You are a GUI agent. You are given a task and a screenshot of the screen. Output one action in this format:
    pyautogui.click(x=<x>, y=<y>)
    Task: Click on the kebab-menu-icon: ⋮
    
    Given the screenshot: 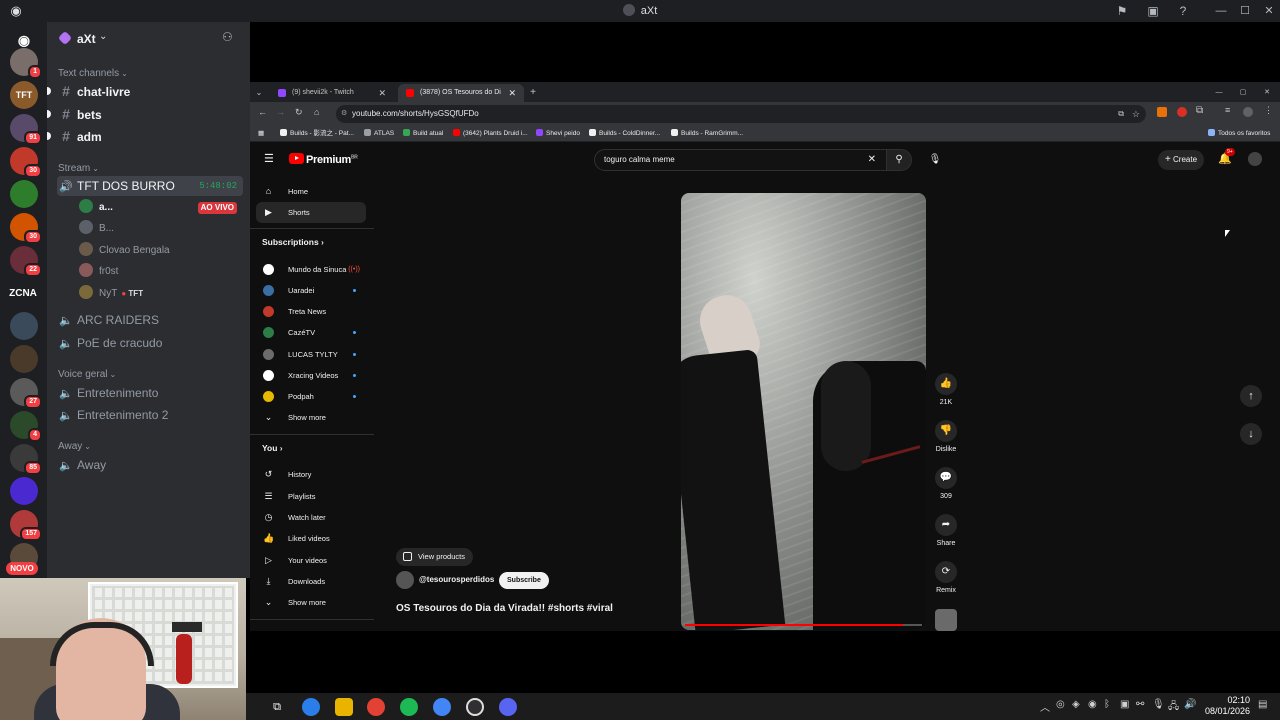 What is the action you would take?
    pyautogui.click(x=1268, y=110)
    